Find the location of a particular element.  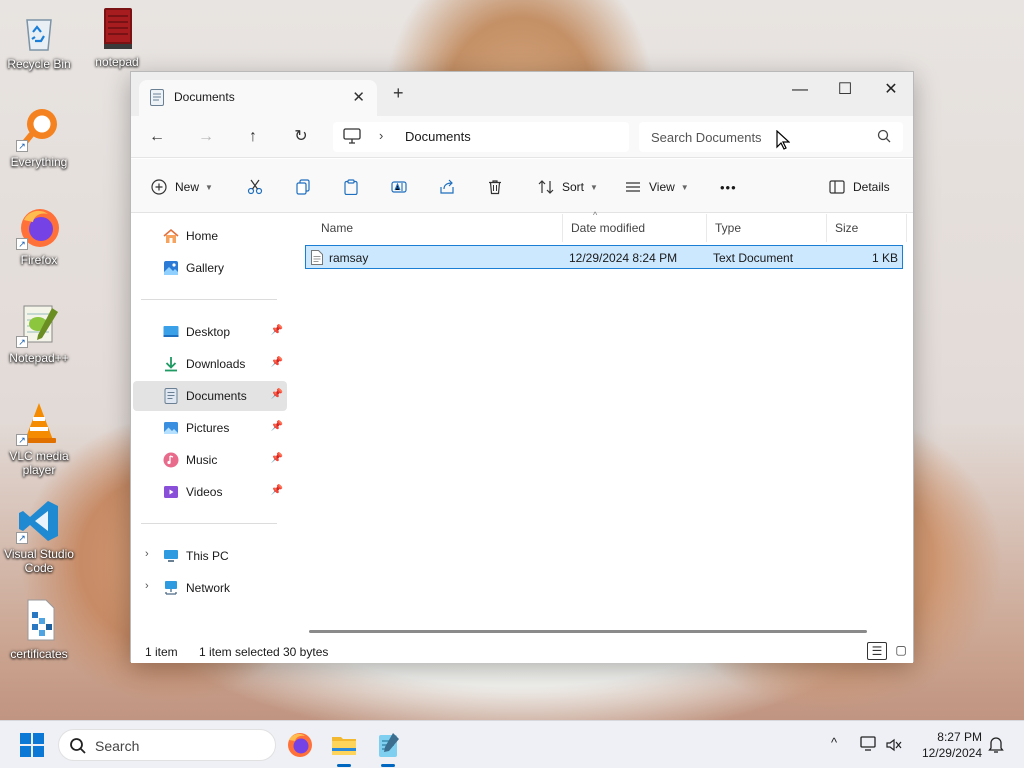

nav-item-label: Pictures is located at coordinates (208, 428).